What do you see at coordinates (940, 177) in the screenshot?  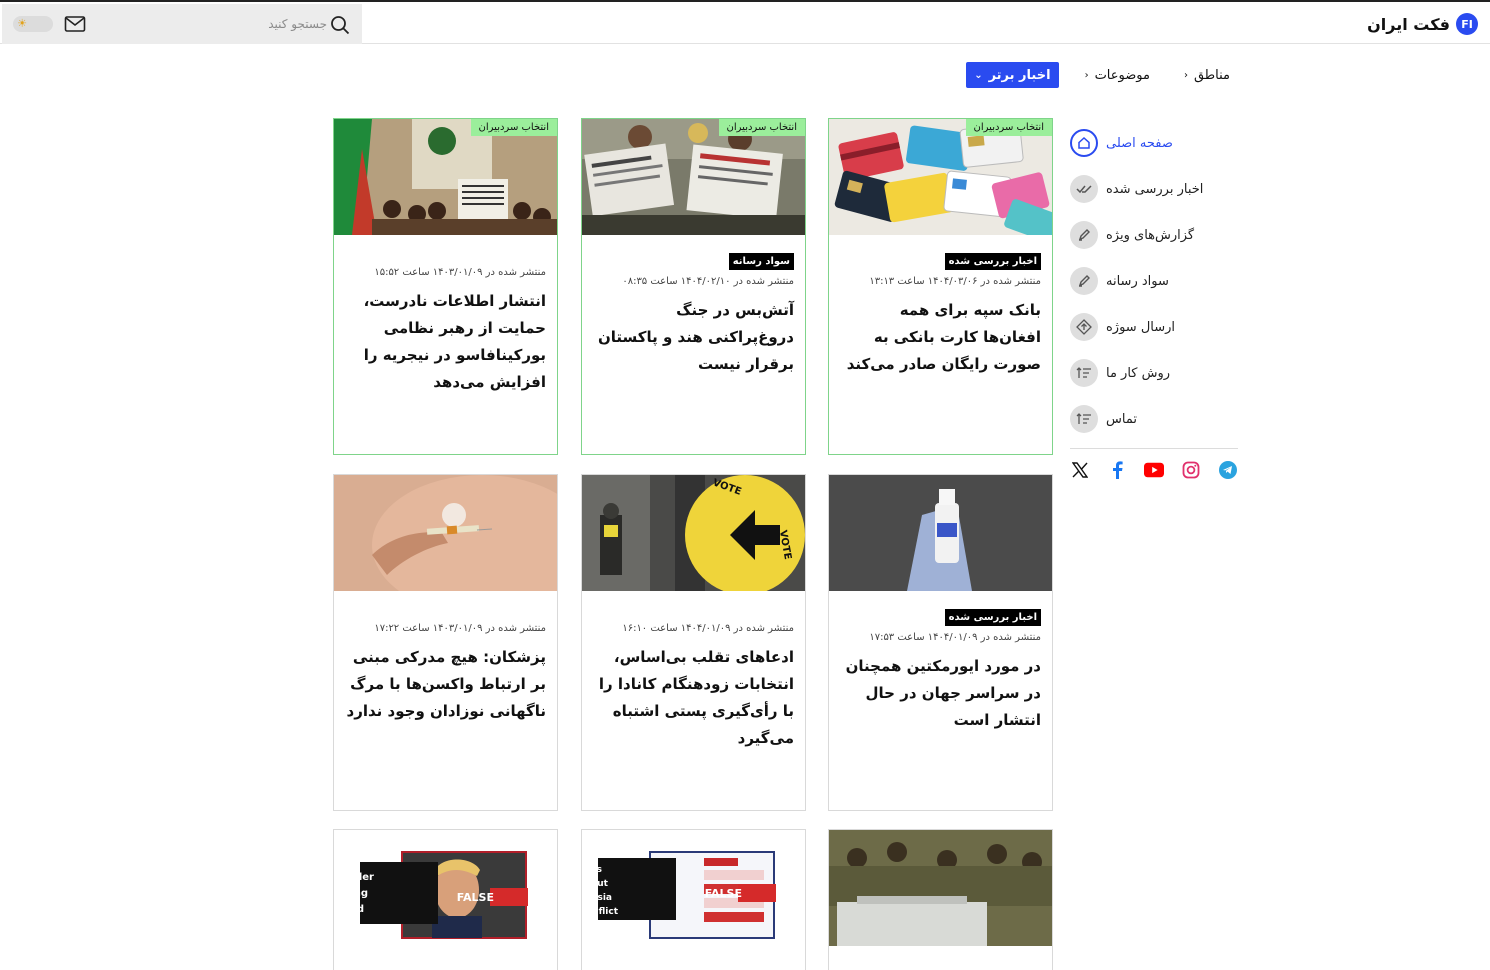 I see `news-image-bank-cards: انتخاب سردبیران` at bounding box center [940, 177].